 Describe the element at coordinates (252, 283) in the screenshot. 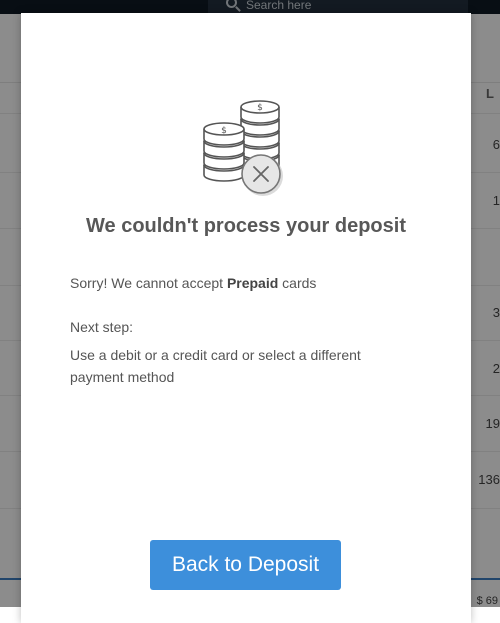

I see `card-type: Prepaid` at that location.